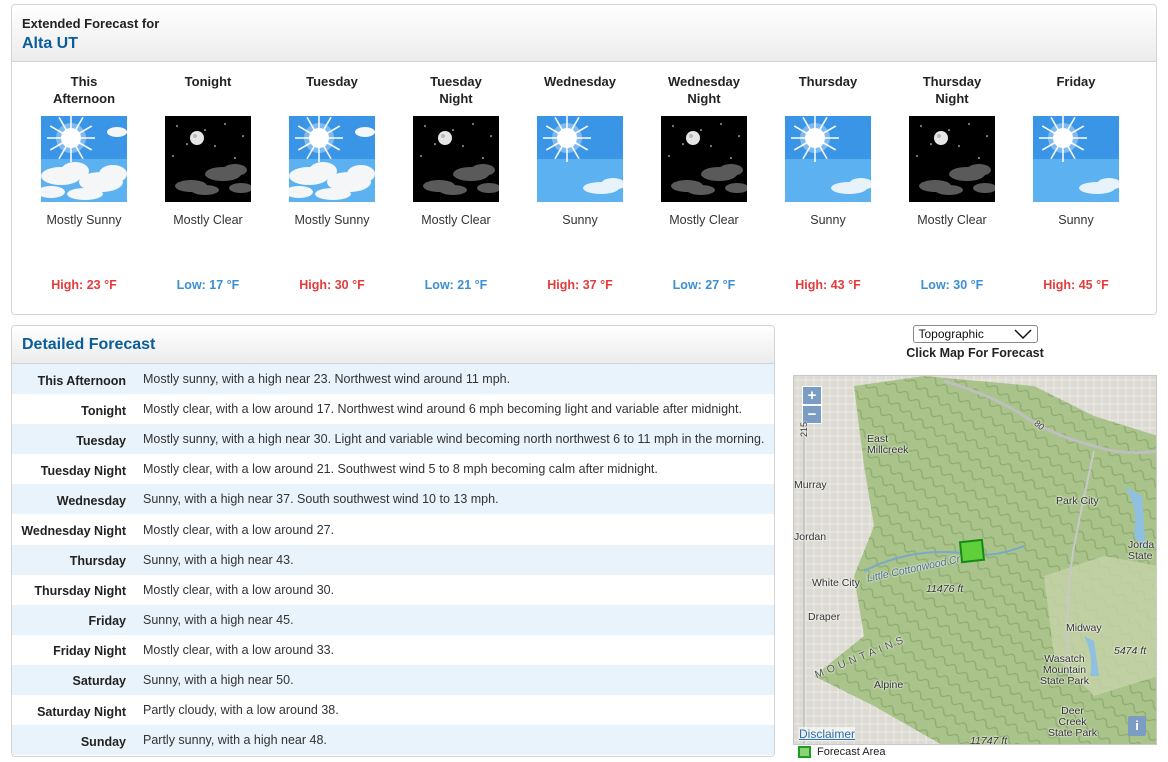 The image size is (1168, 762). Describe the element at coordinates (827, 734) in the screenshot. I see `disclaimer-link: Disclaimer` at that location.